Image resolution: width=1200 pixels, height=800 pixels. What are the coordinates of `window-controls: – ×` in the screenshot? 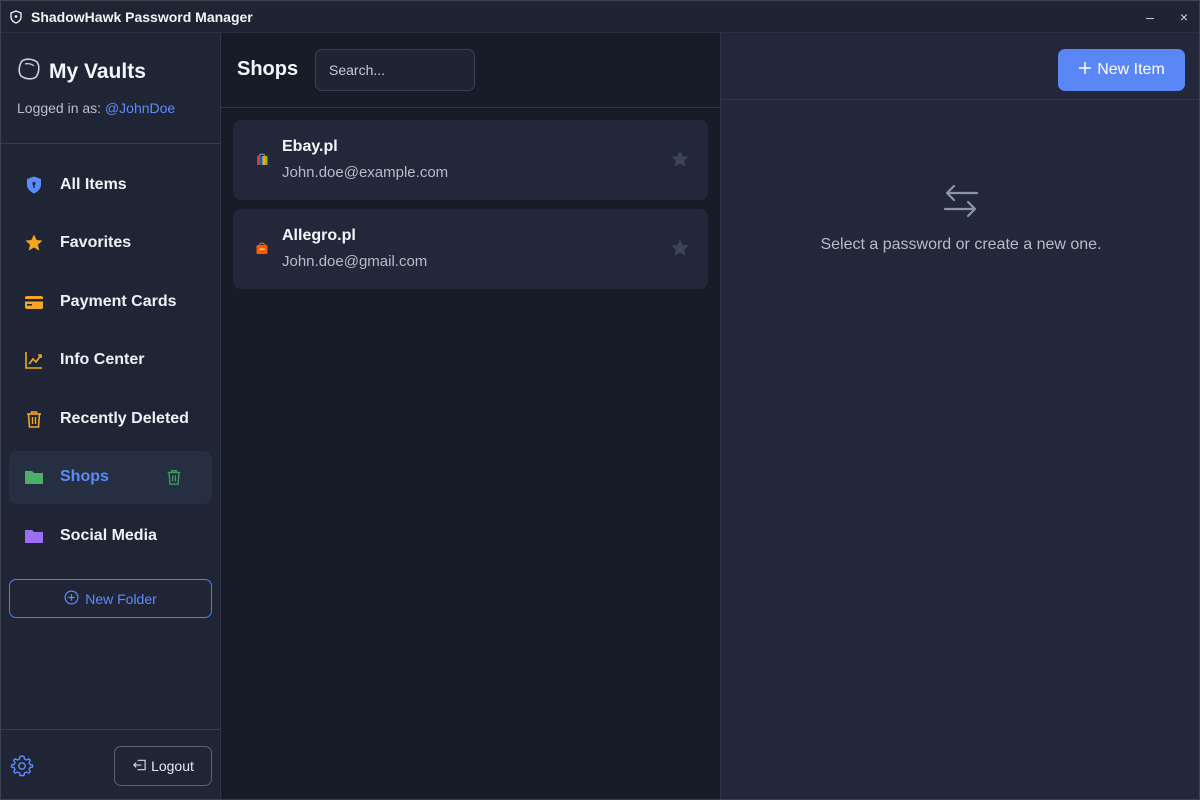 It's located at (1166, 17).